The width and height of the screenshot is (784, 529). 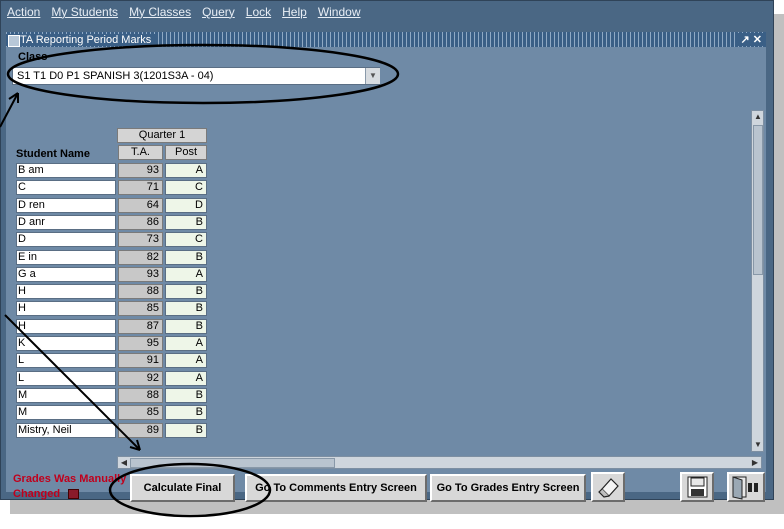 I want to click on menu-lock: Lock, so click(x=258, y=12).